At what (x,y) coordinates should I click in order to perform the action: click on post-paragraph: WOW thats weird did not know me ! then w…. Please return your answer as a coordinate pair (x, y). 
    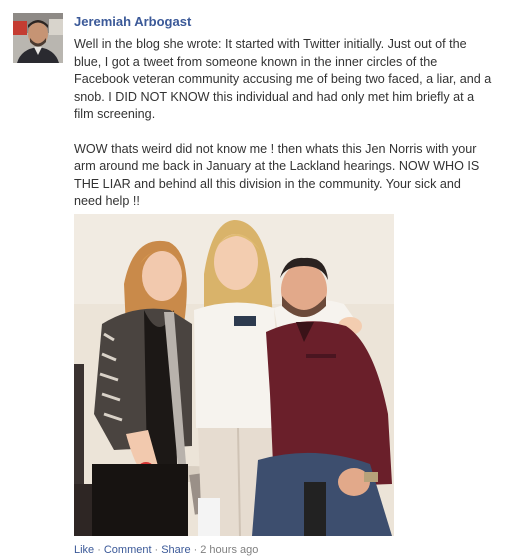
    Looking at the image, I should click on (277, 175).